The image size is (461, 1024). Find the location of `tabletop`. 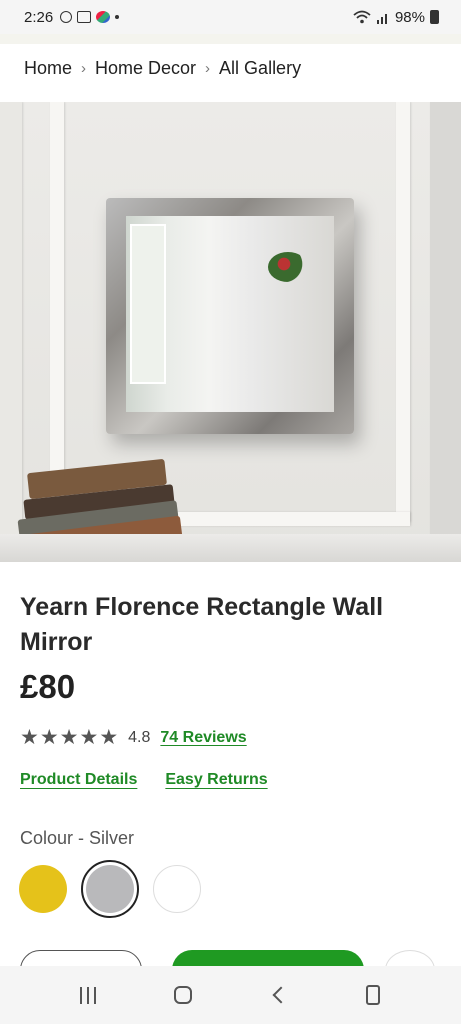

tabletop is located at coordinates (230, 548).